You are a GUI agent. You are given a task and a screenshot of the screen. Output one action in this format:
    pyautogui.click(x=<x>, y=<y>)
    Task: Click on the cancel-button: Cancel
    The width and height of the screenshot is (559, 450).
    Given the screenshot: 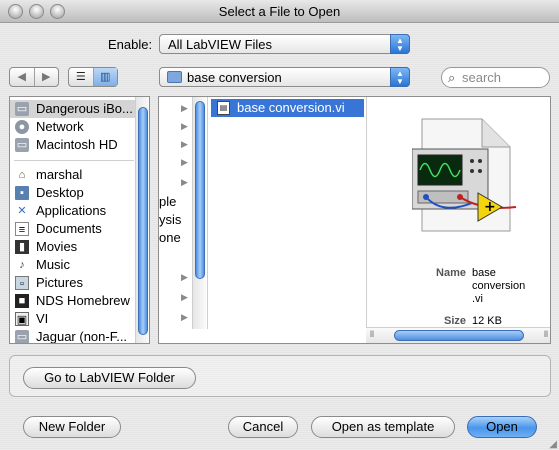 What is the action you would take?
    pyautogui.click(x=263, y=427)
    